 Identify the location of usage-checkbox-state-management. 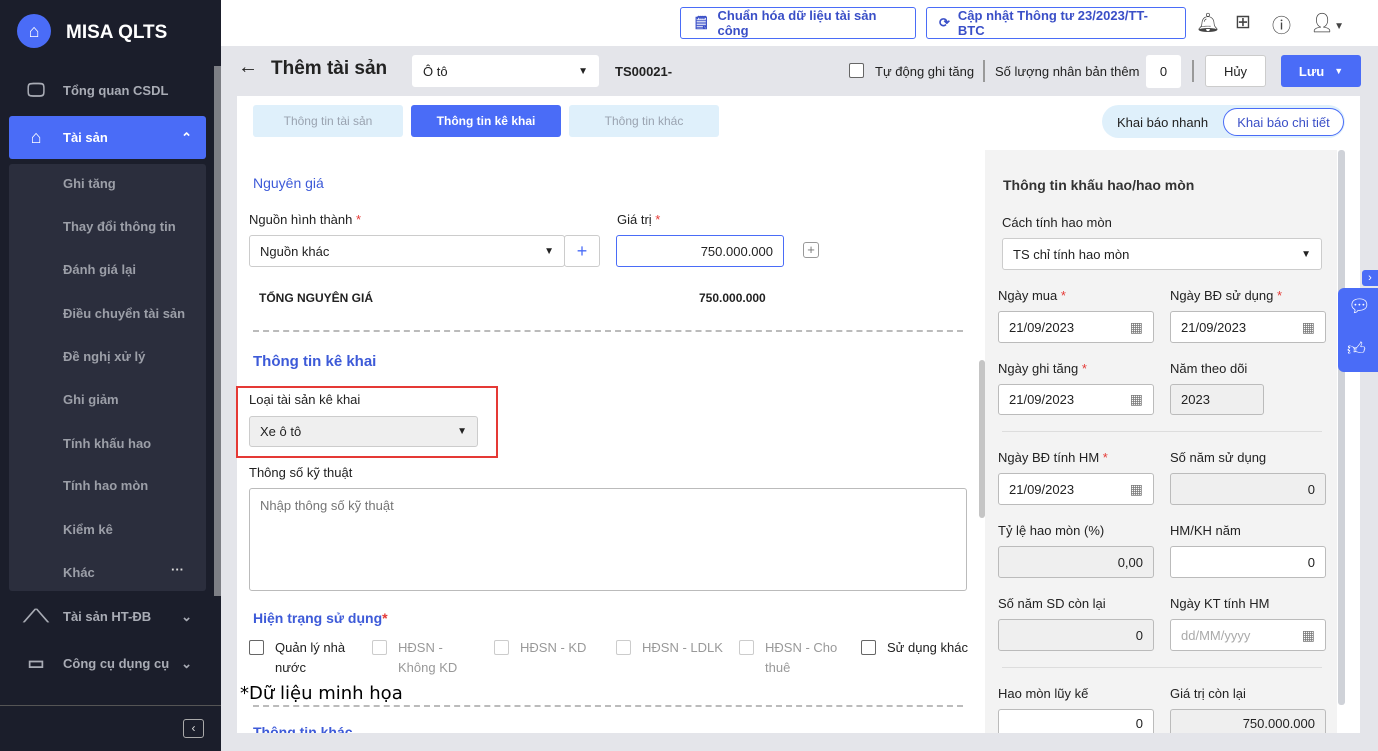
(256, 647).